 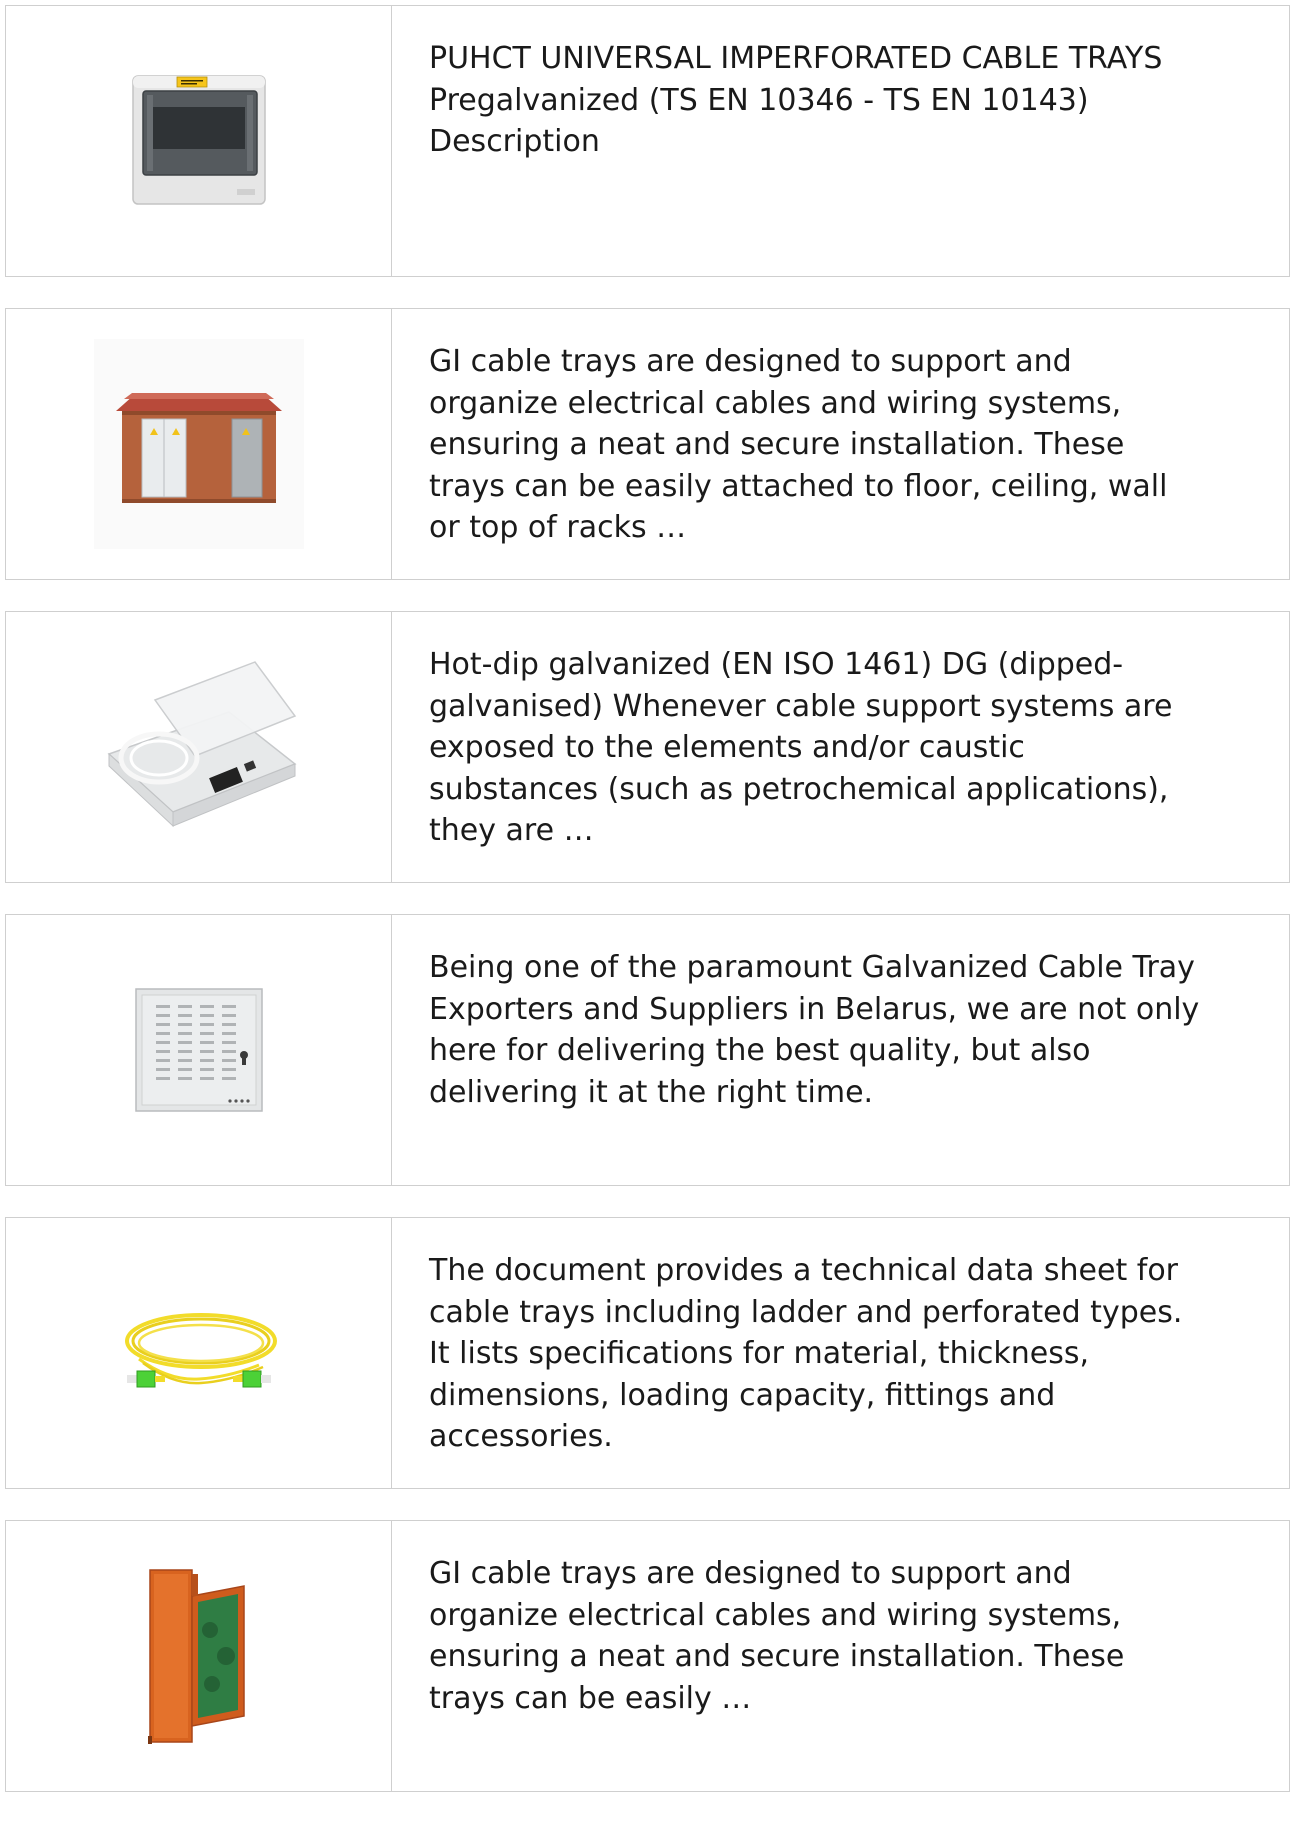 I want to click on description-line: Description, so click(x=514, y=141).